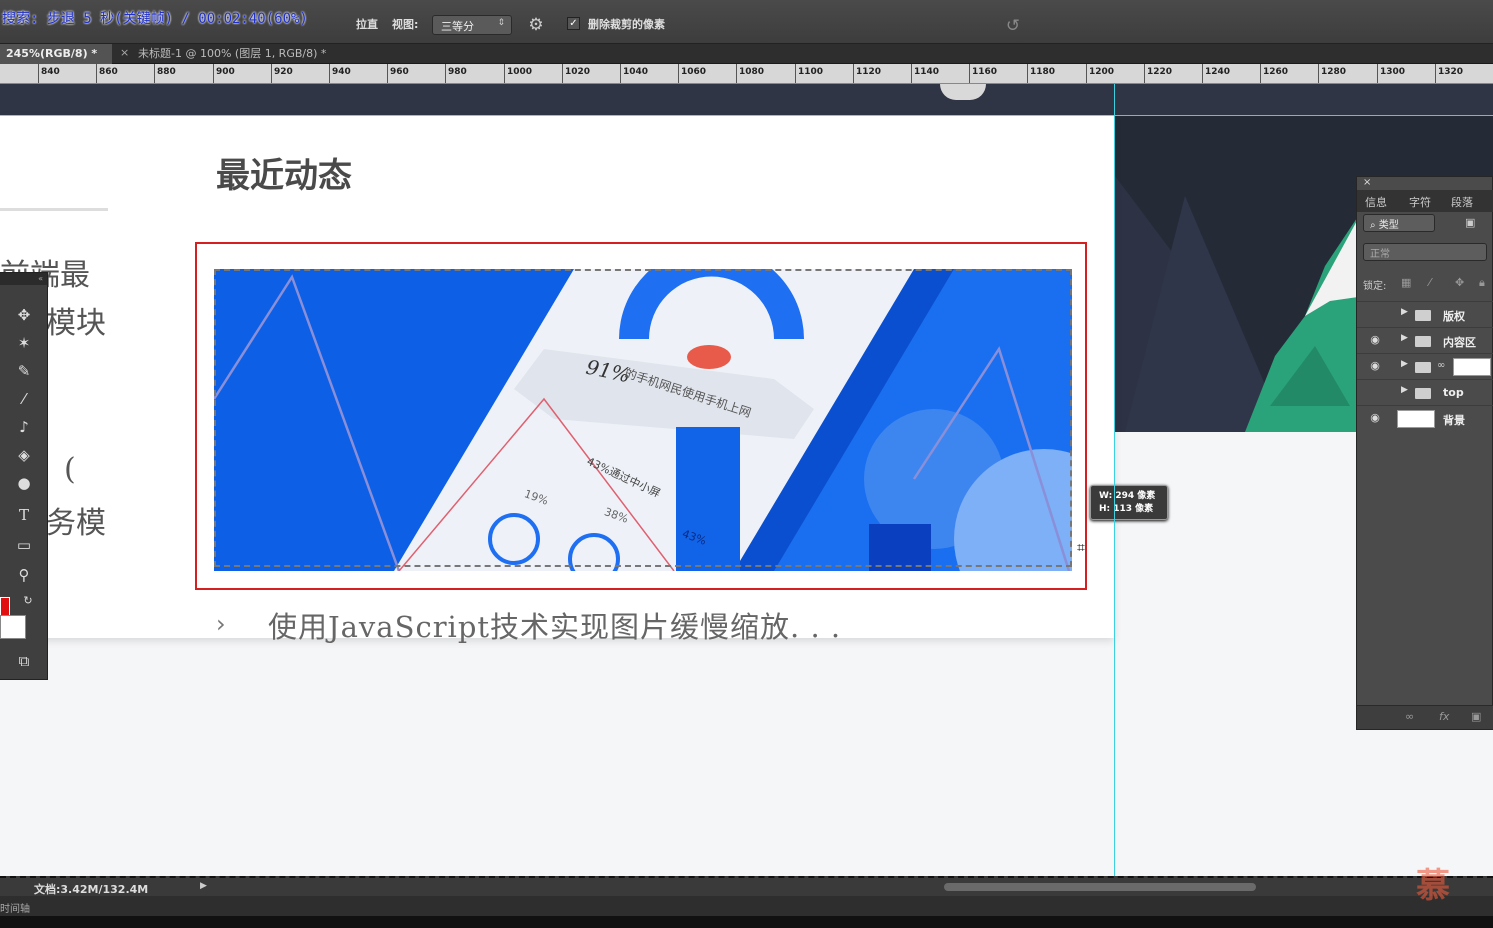 The image size is (1493, 928). What do you see at coordinates (24, 575) in the screenshot?
I see `zoom-icon: ⚲` at bounding box center [24, 575].